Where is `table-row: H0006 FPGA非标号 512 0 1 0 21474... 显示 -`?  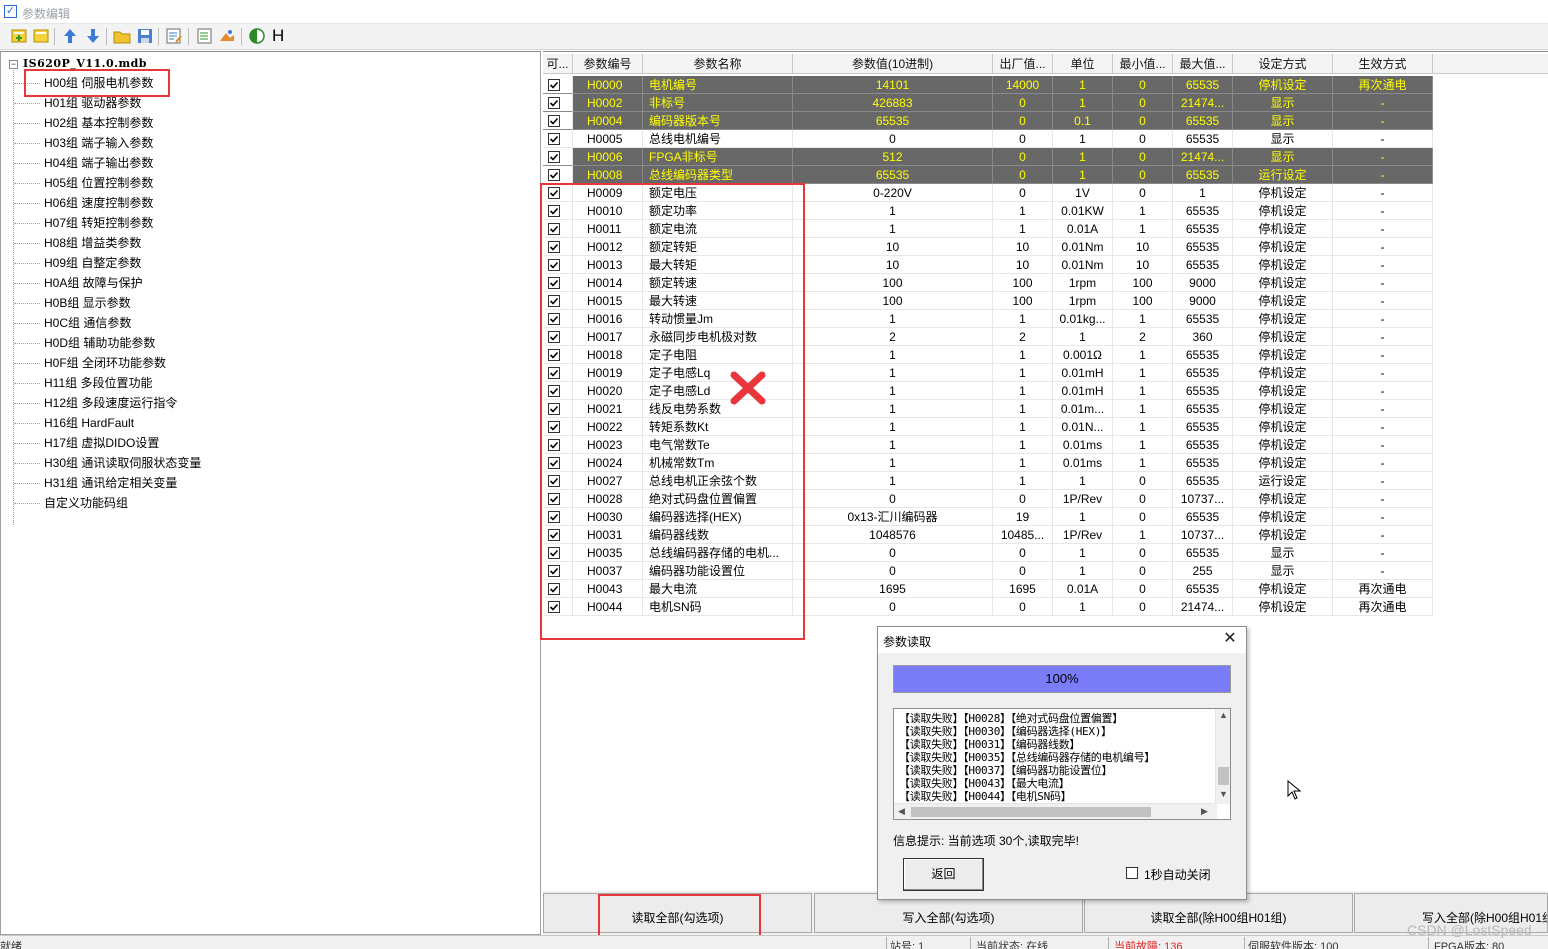
table-row: H0006 FPGA非标号 512 0 1 0 21474... 显示 - is located at coordinates (1045, 157).